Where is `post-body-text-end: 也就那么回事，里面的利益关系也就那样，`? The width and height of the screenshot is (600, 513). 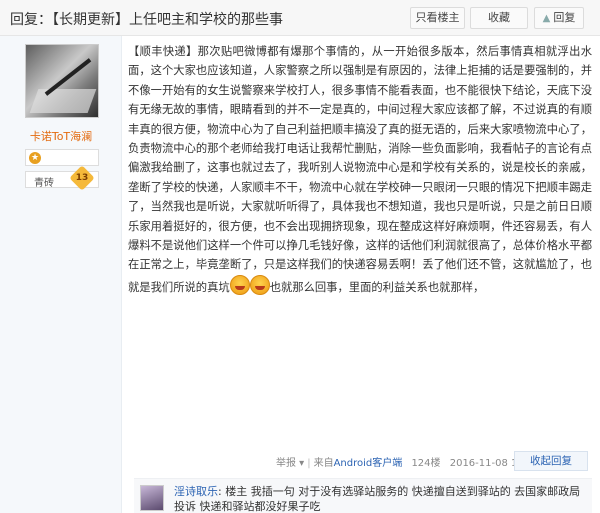
post-body-text-end: 也就那么回事，里面的利益关系也就那样， is located at coordinates (377, 287).